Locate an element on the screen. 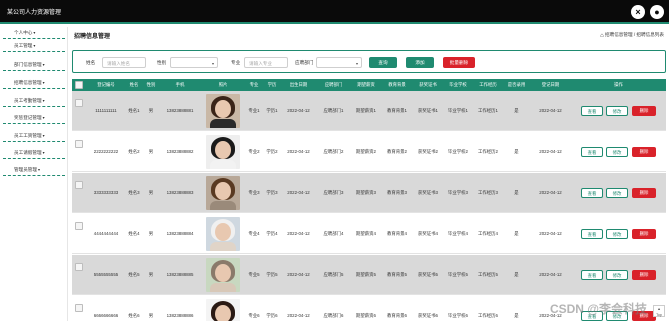 Image resolution: width=669 pixels, height=321 pixels. cell-salary: 期望薪资2 is located at coordinates (365, 151).